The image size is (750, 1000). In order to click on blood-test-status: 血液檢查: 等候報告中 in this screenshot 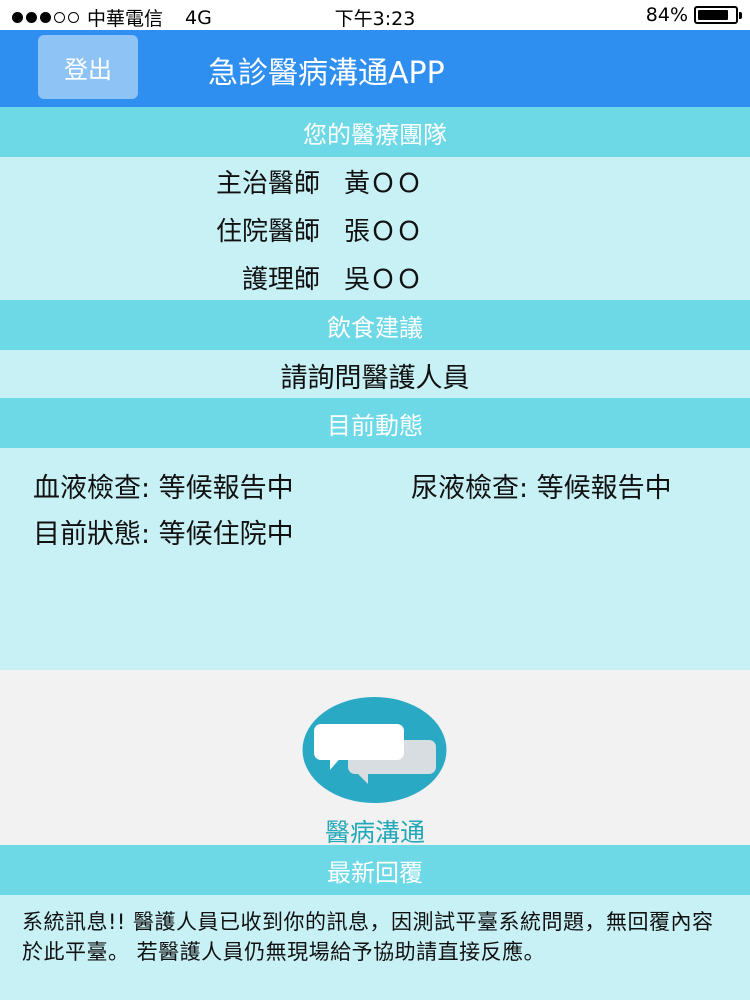, I will do `click(163, 488)`.